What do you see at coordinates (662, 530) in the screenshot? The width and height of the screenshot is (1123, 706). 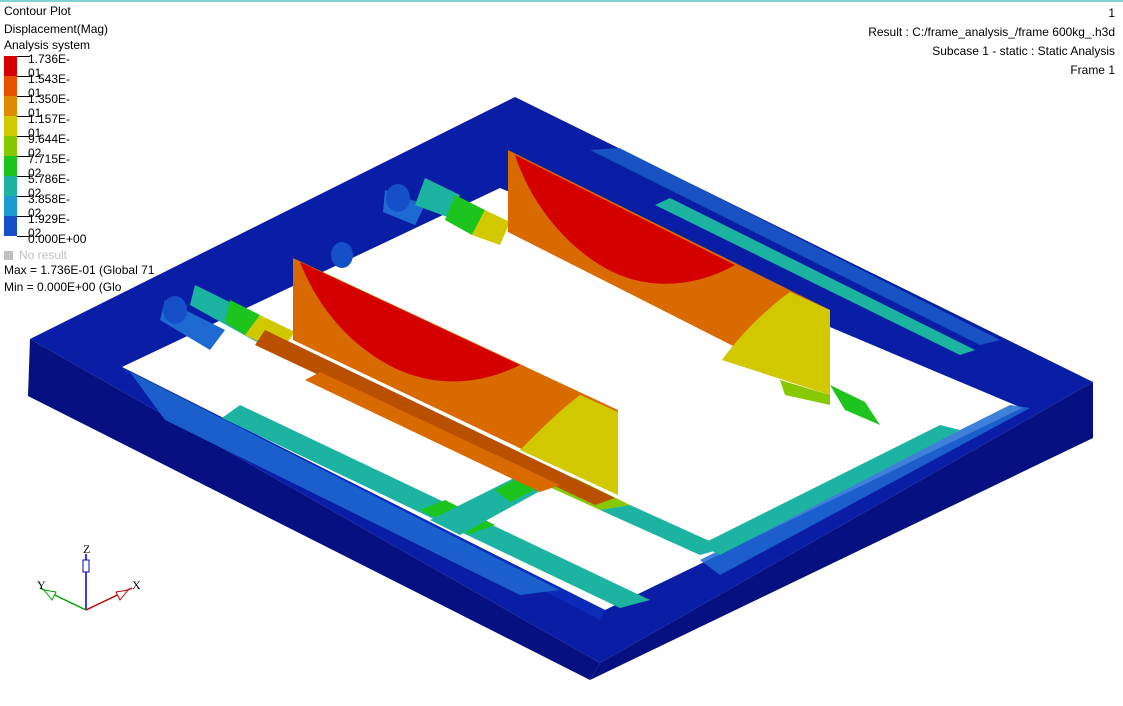 I see `rail-lower-teal` at bounding box center [662, 530].